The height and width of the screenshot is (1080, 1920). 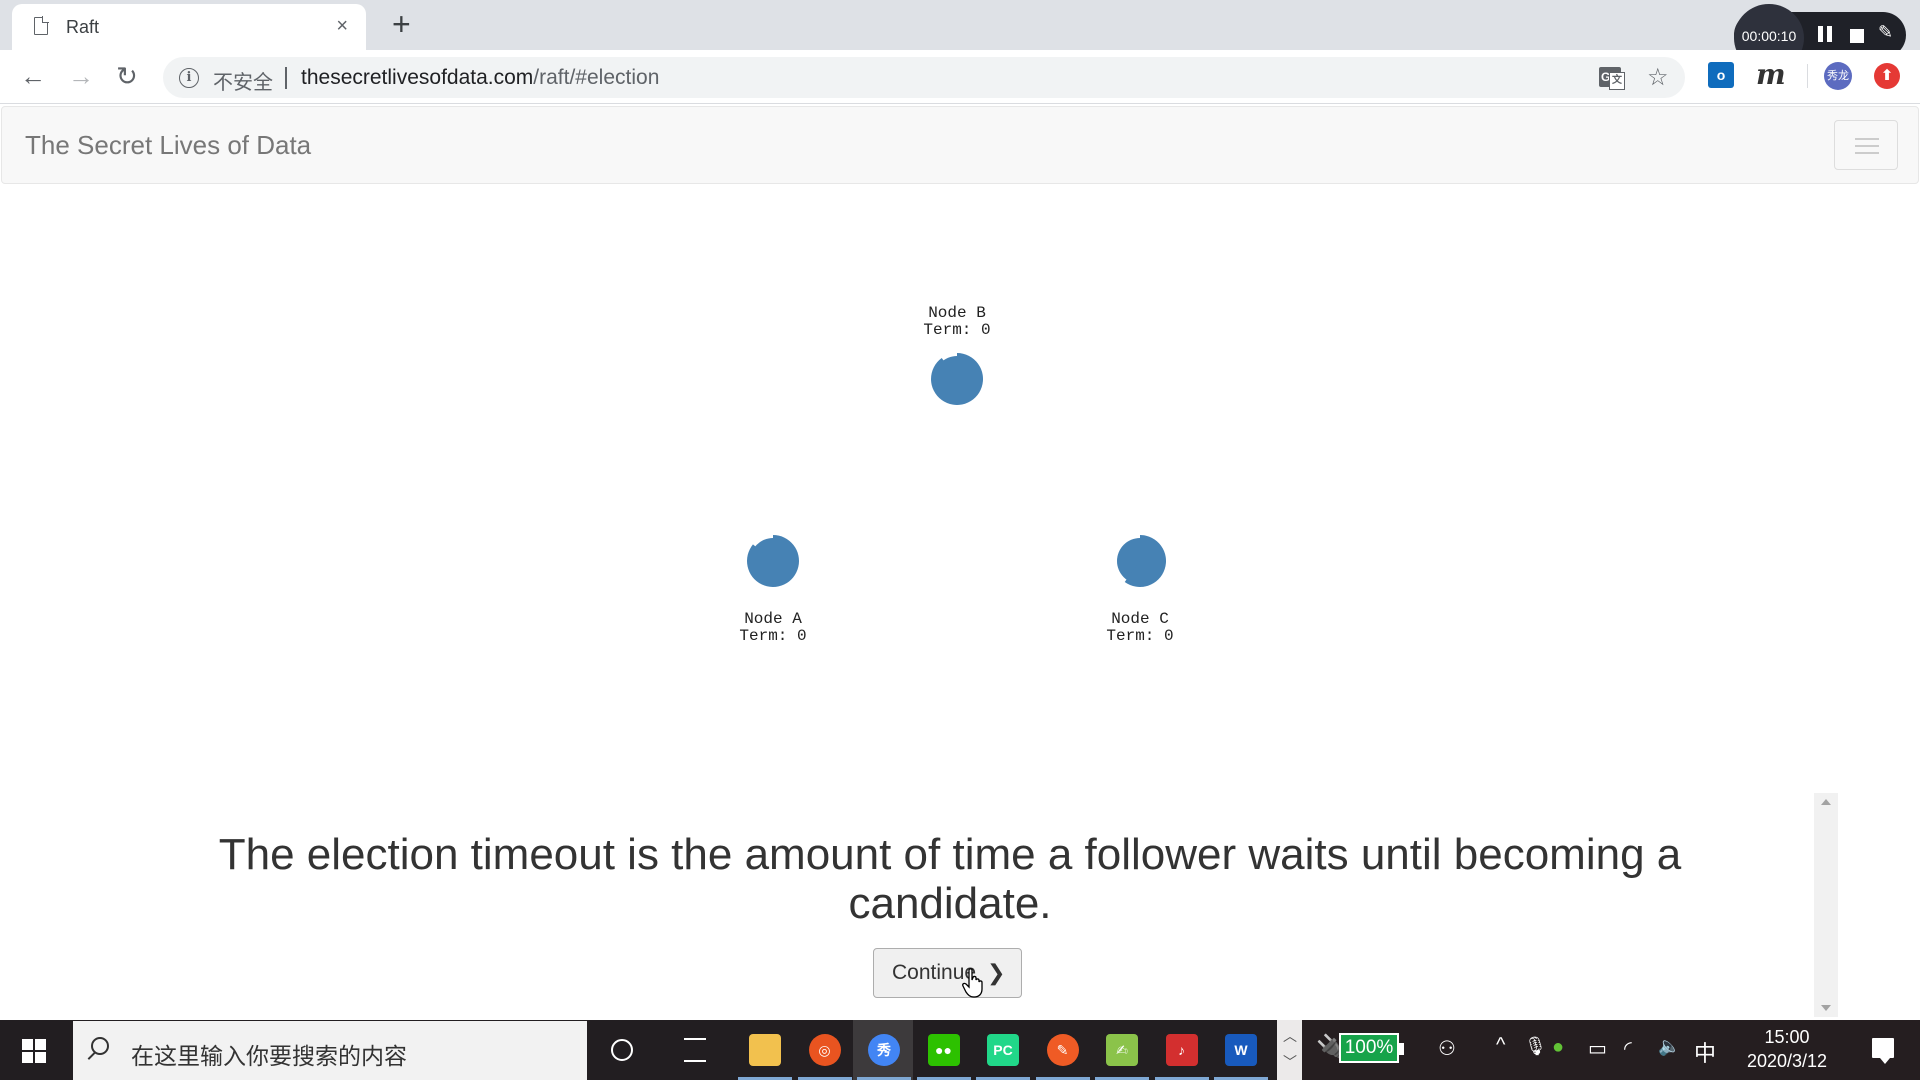 I want to click on url-host: thesecretlivesofdata.com, so click(x=417, y=77).